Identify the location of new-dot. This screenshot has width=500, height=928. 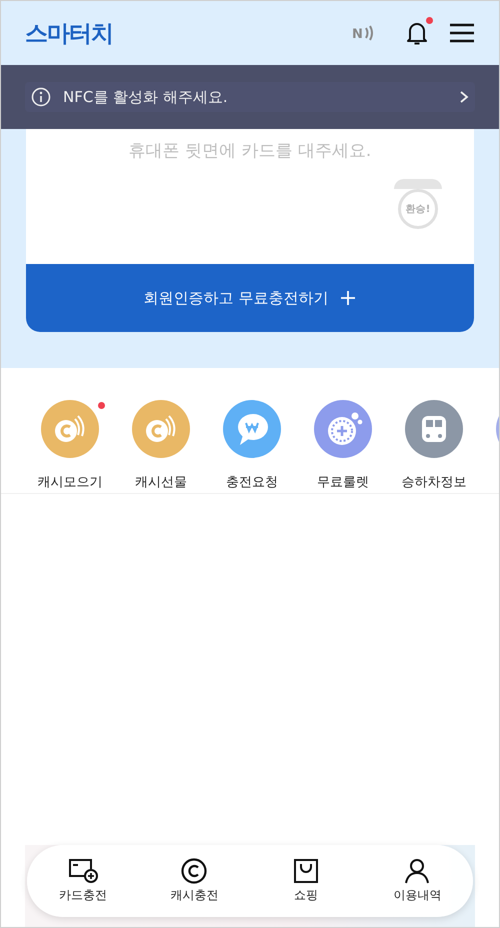
(101, 405).